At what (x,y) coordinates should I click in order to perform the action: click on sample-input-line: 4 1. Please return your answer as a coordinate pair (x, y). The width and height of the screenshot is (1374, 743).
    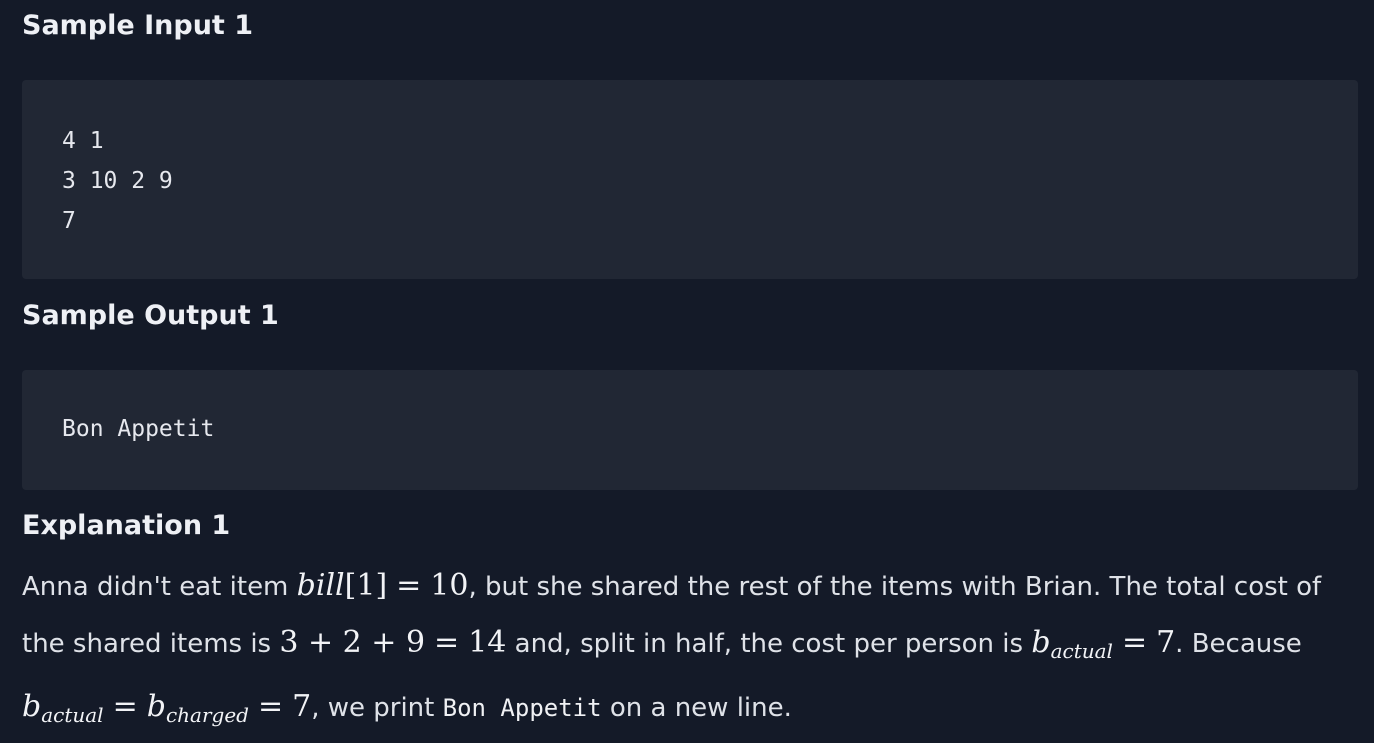
    Looking at the image, I should click on (83, 141).